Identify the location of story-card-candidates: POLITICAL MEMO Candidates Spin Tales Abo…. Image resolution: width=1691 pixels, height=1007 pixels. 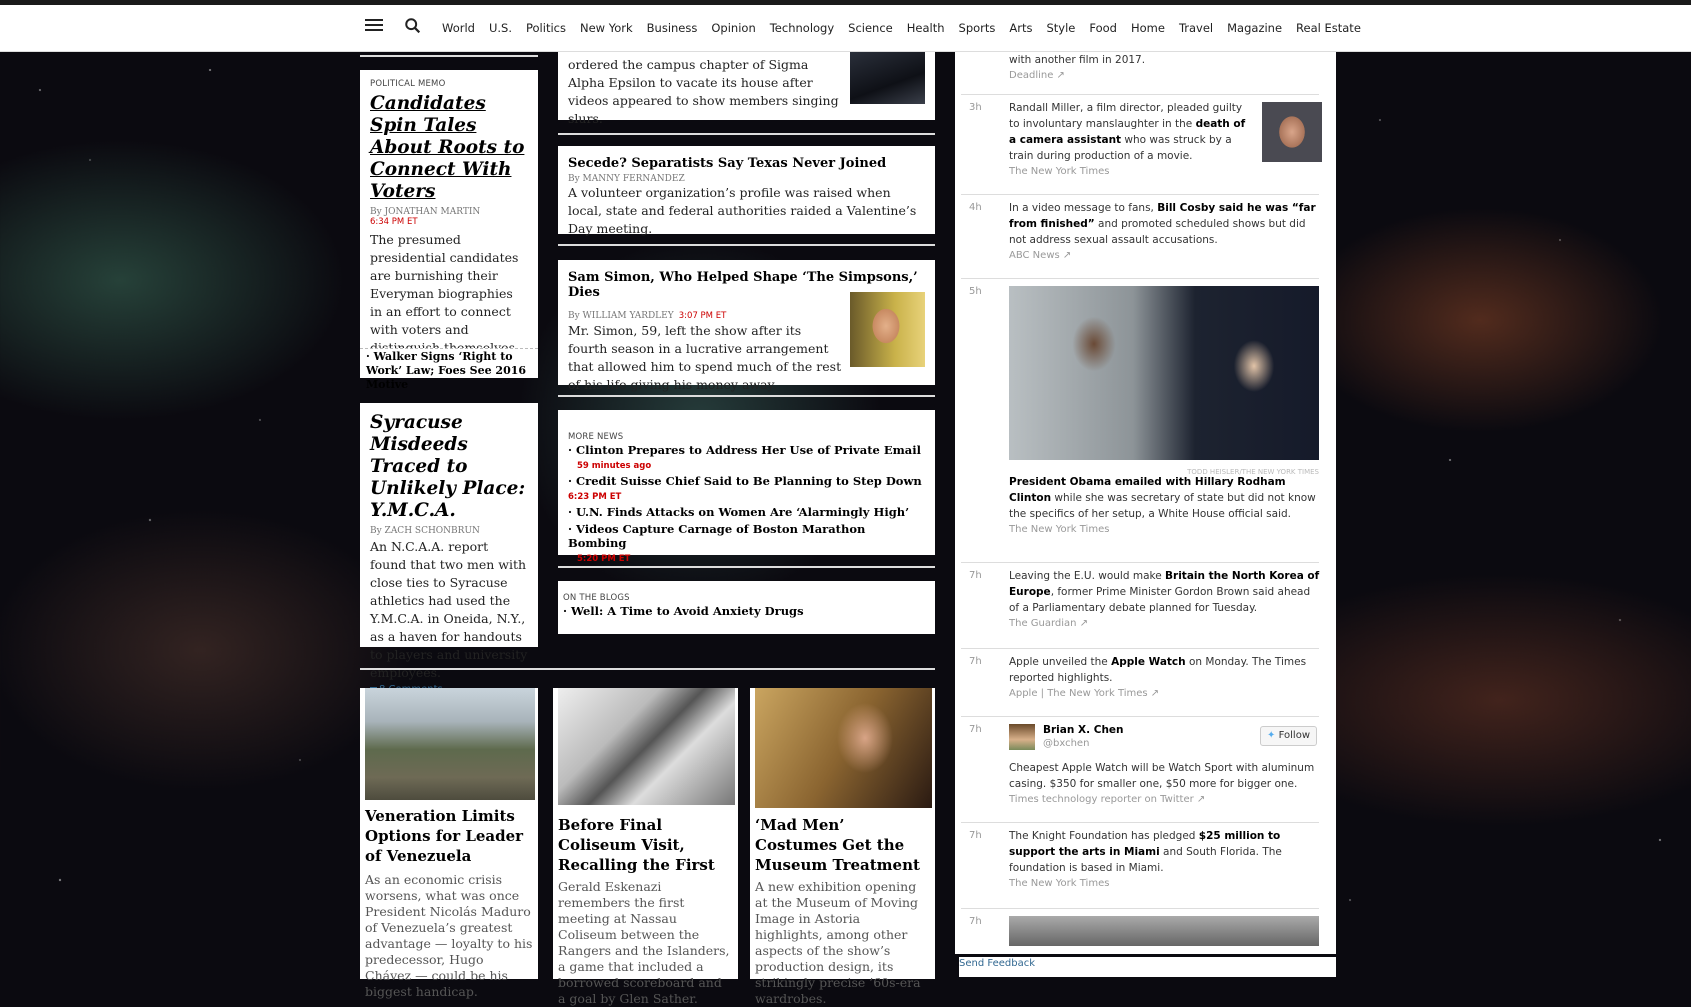
(449, 222).